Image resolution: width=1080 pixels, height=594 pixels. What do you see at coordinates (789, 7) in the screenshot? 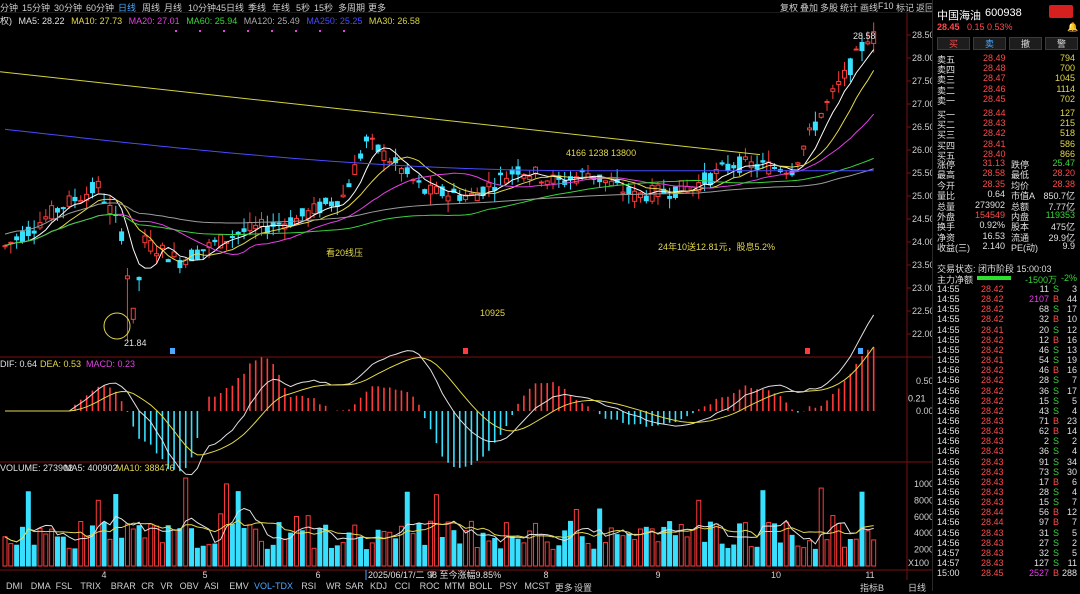
I see `toolbar-action: 复权` at bounding box center [789, 7].